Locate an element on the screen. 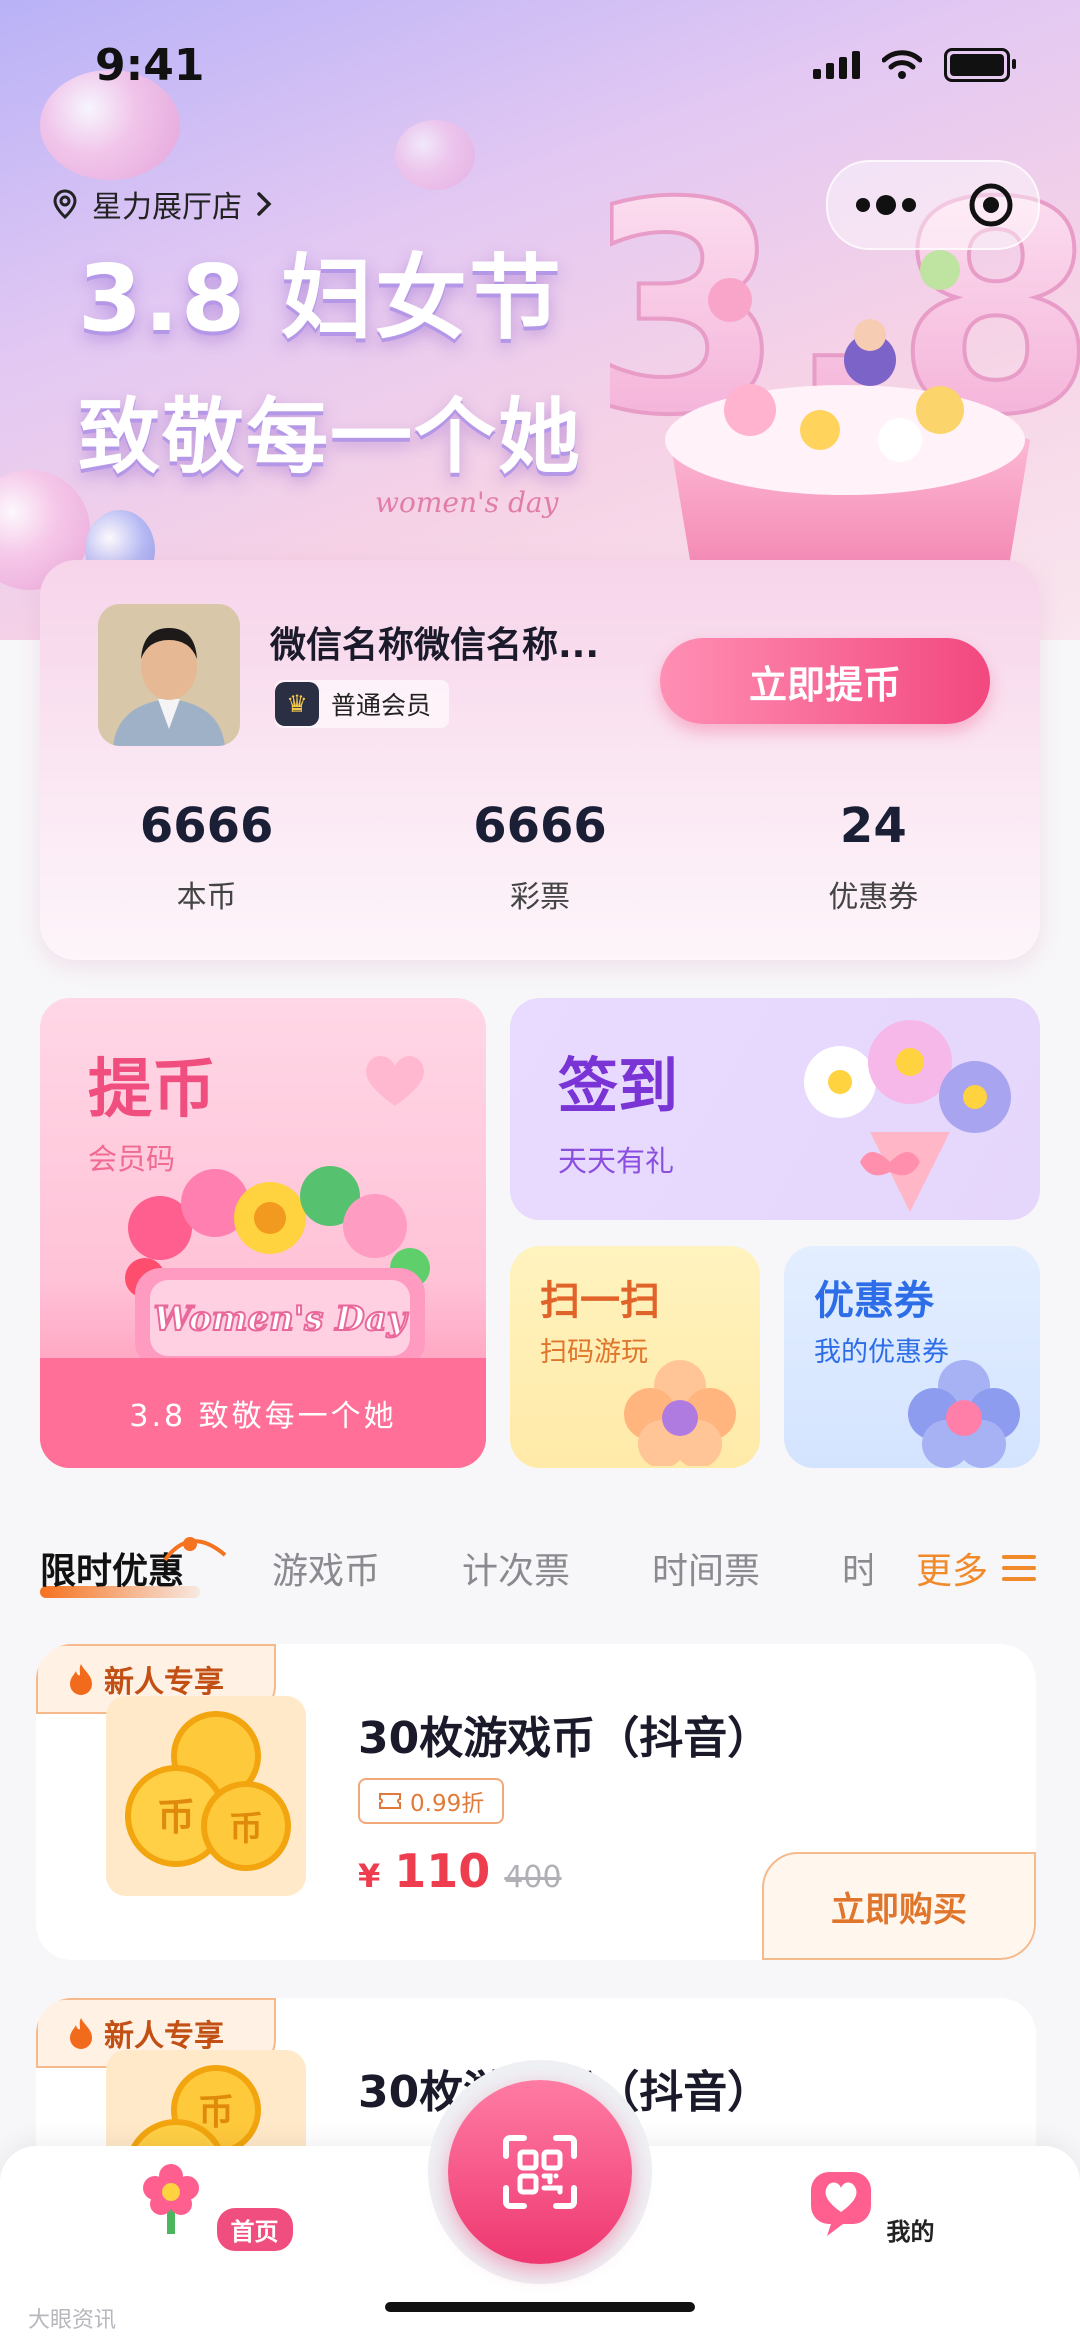  hero-script-text: women's day is located at coordinates (467, 502).